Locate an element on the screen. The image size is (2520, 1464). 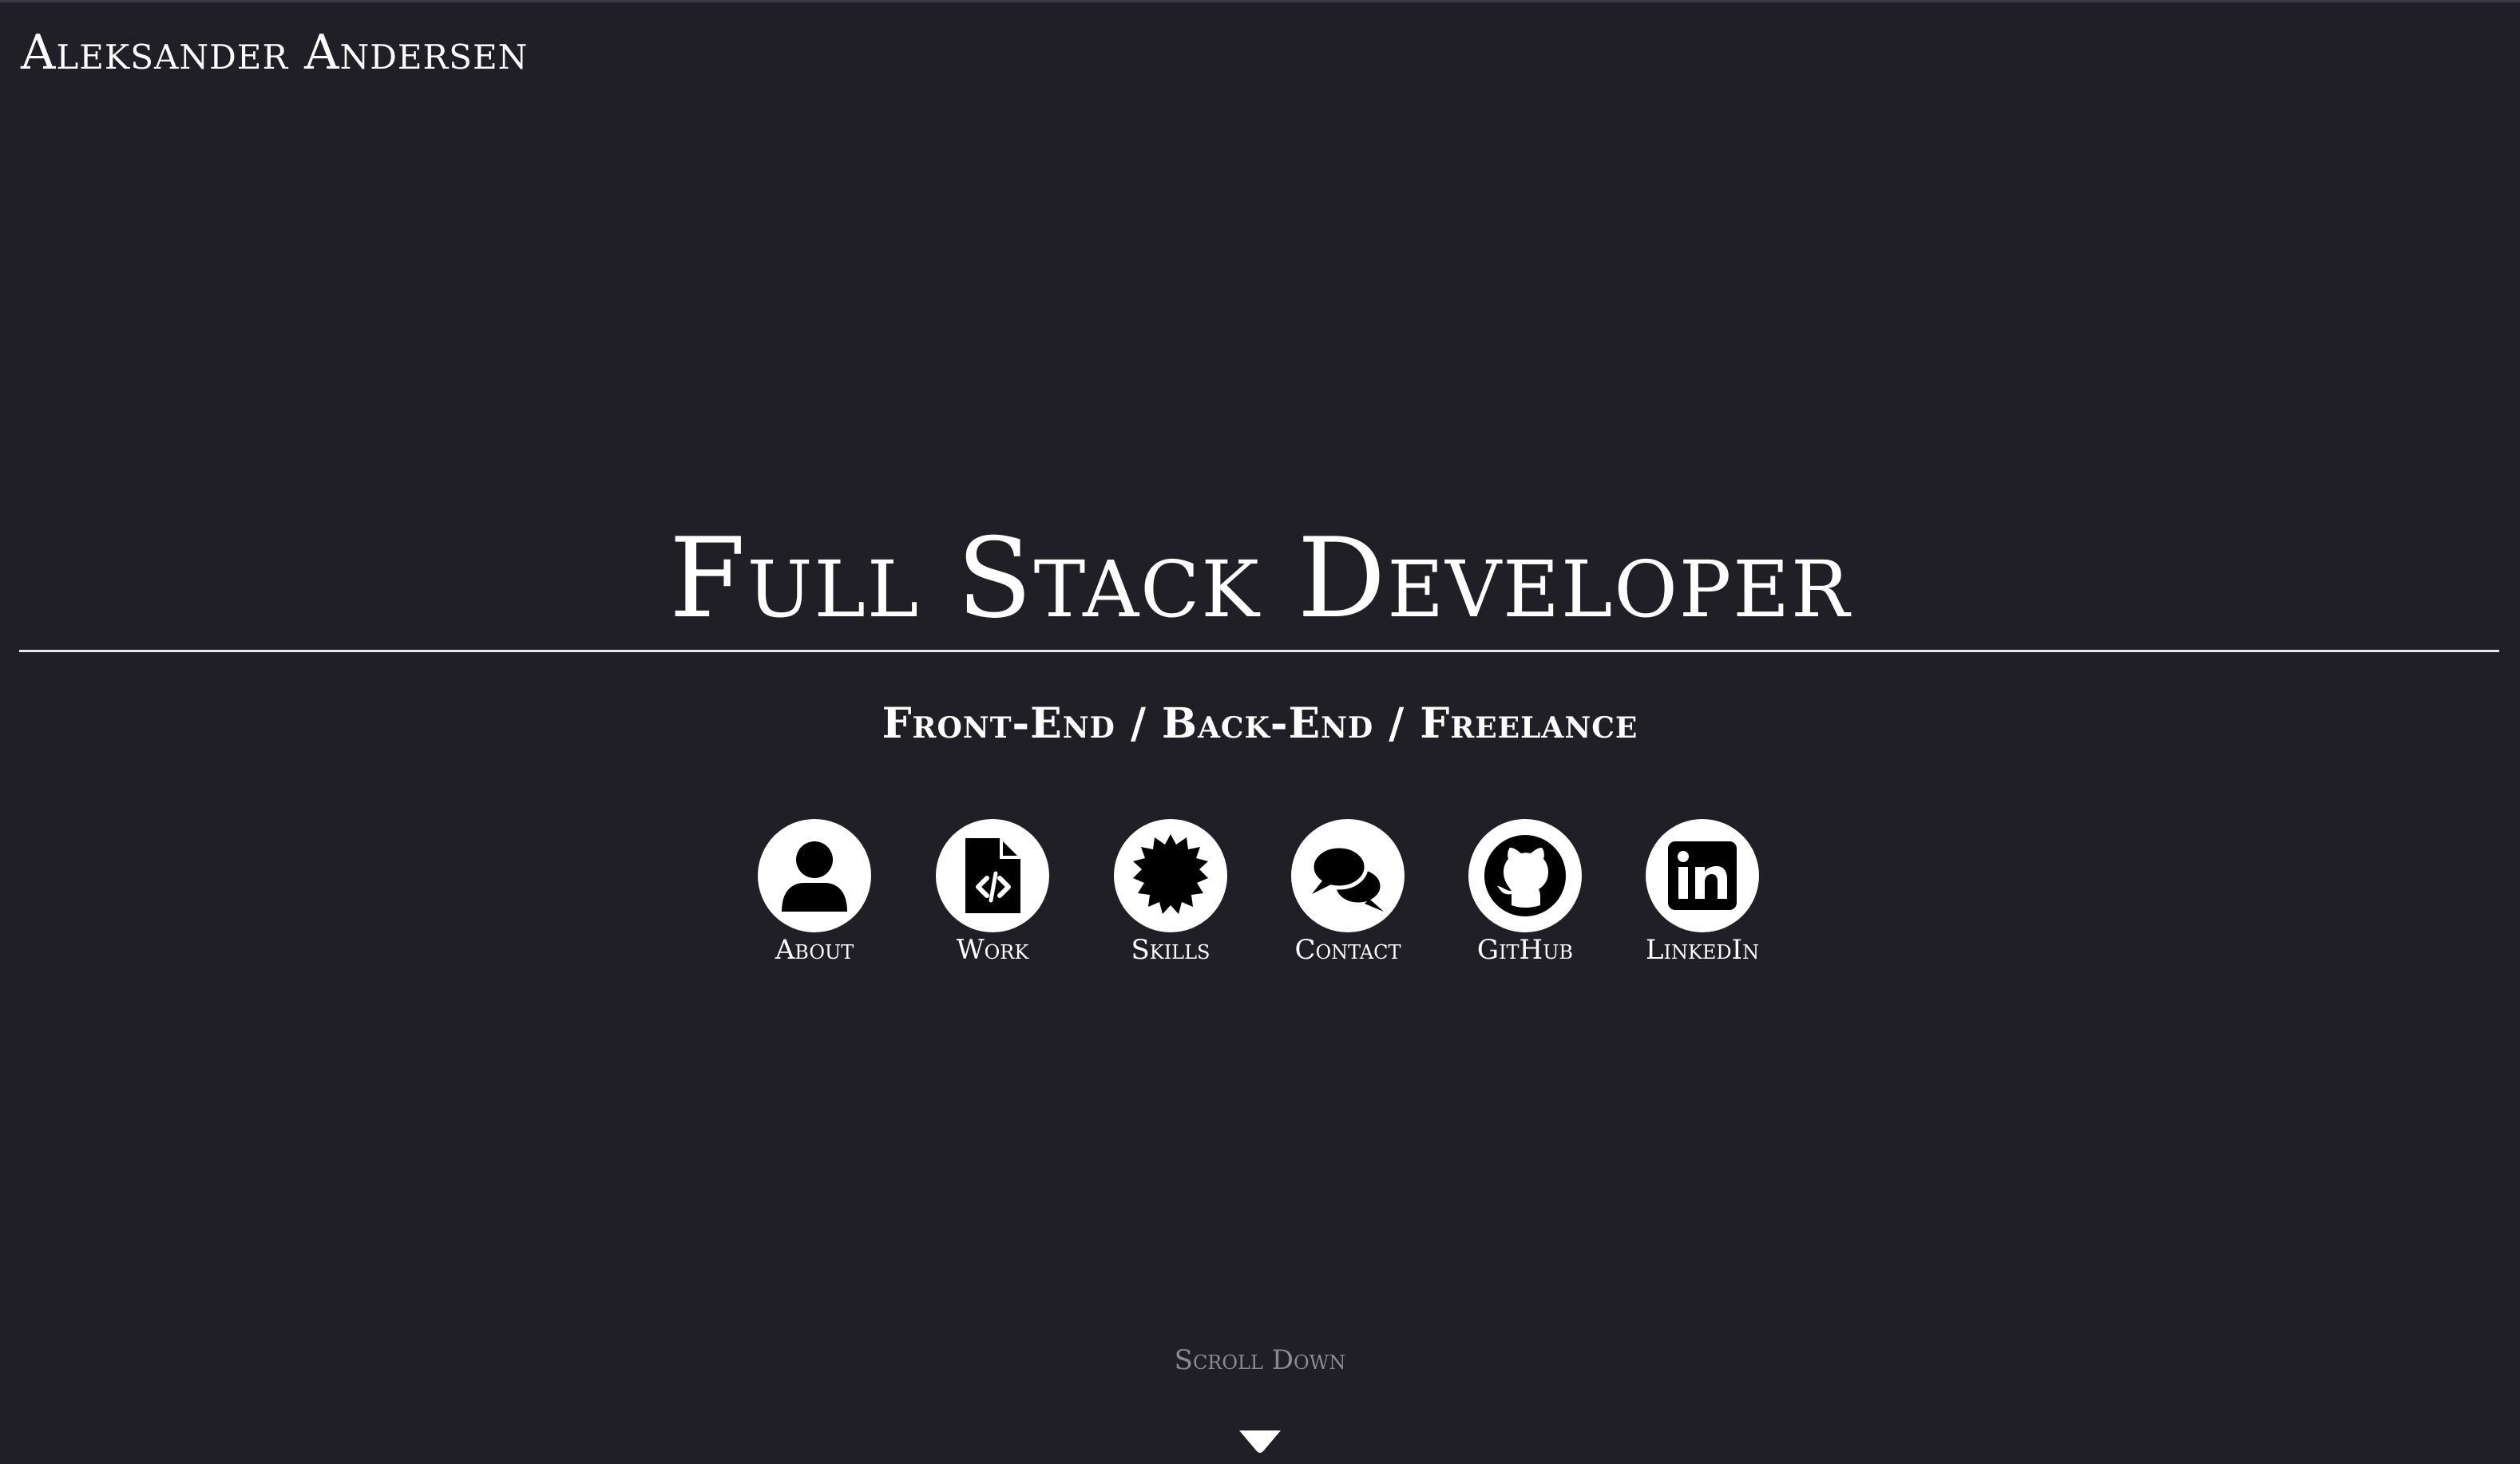
nav-github: GitHub is located at coordinates (1525, 899).